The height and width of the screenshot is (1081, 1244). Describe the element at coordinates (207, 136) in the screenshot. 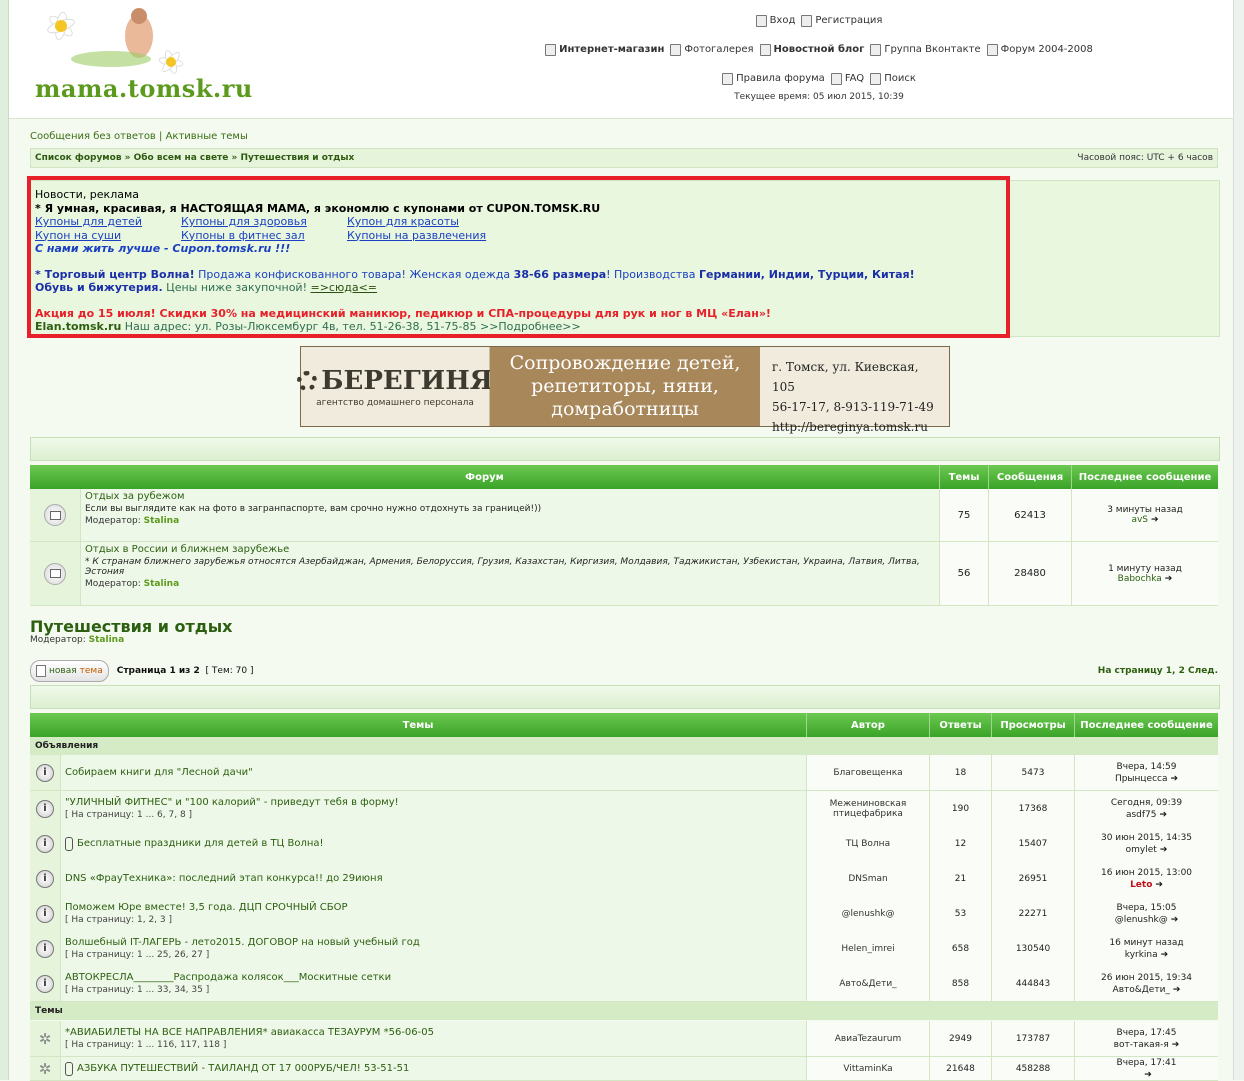

I see `active-topics-link: Активные темы` at that location.